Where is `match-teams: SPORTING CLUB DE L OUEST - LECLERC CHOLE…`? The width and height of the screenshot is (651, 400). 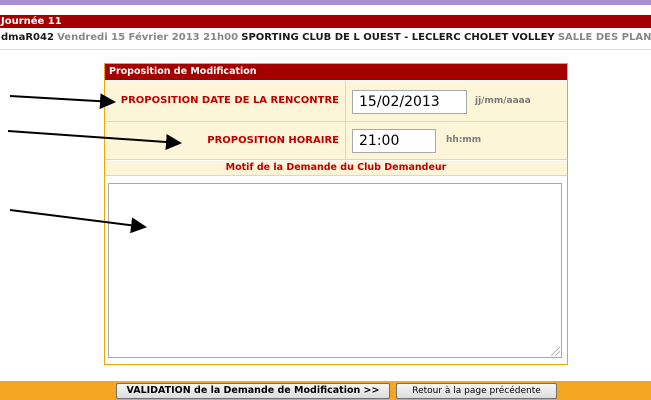 match-teams: SPORTING CLUB DE L OUEST - LECLERC CHOLE… is located at coordinates (398, 37).